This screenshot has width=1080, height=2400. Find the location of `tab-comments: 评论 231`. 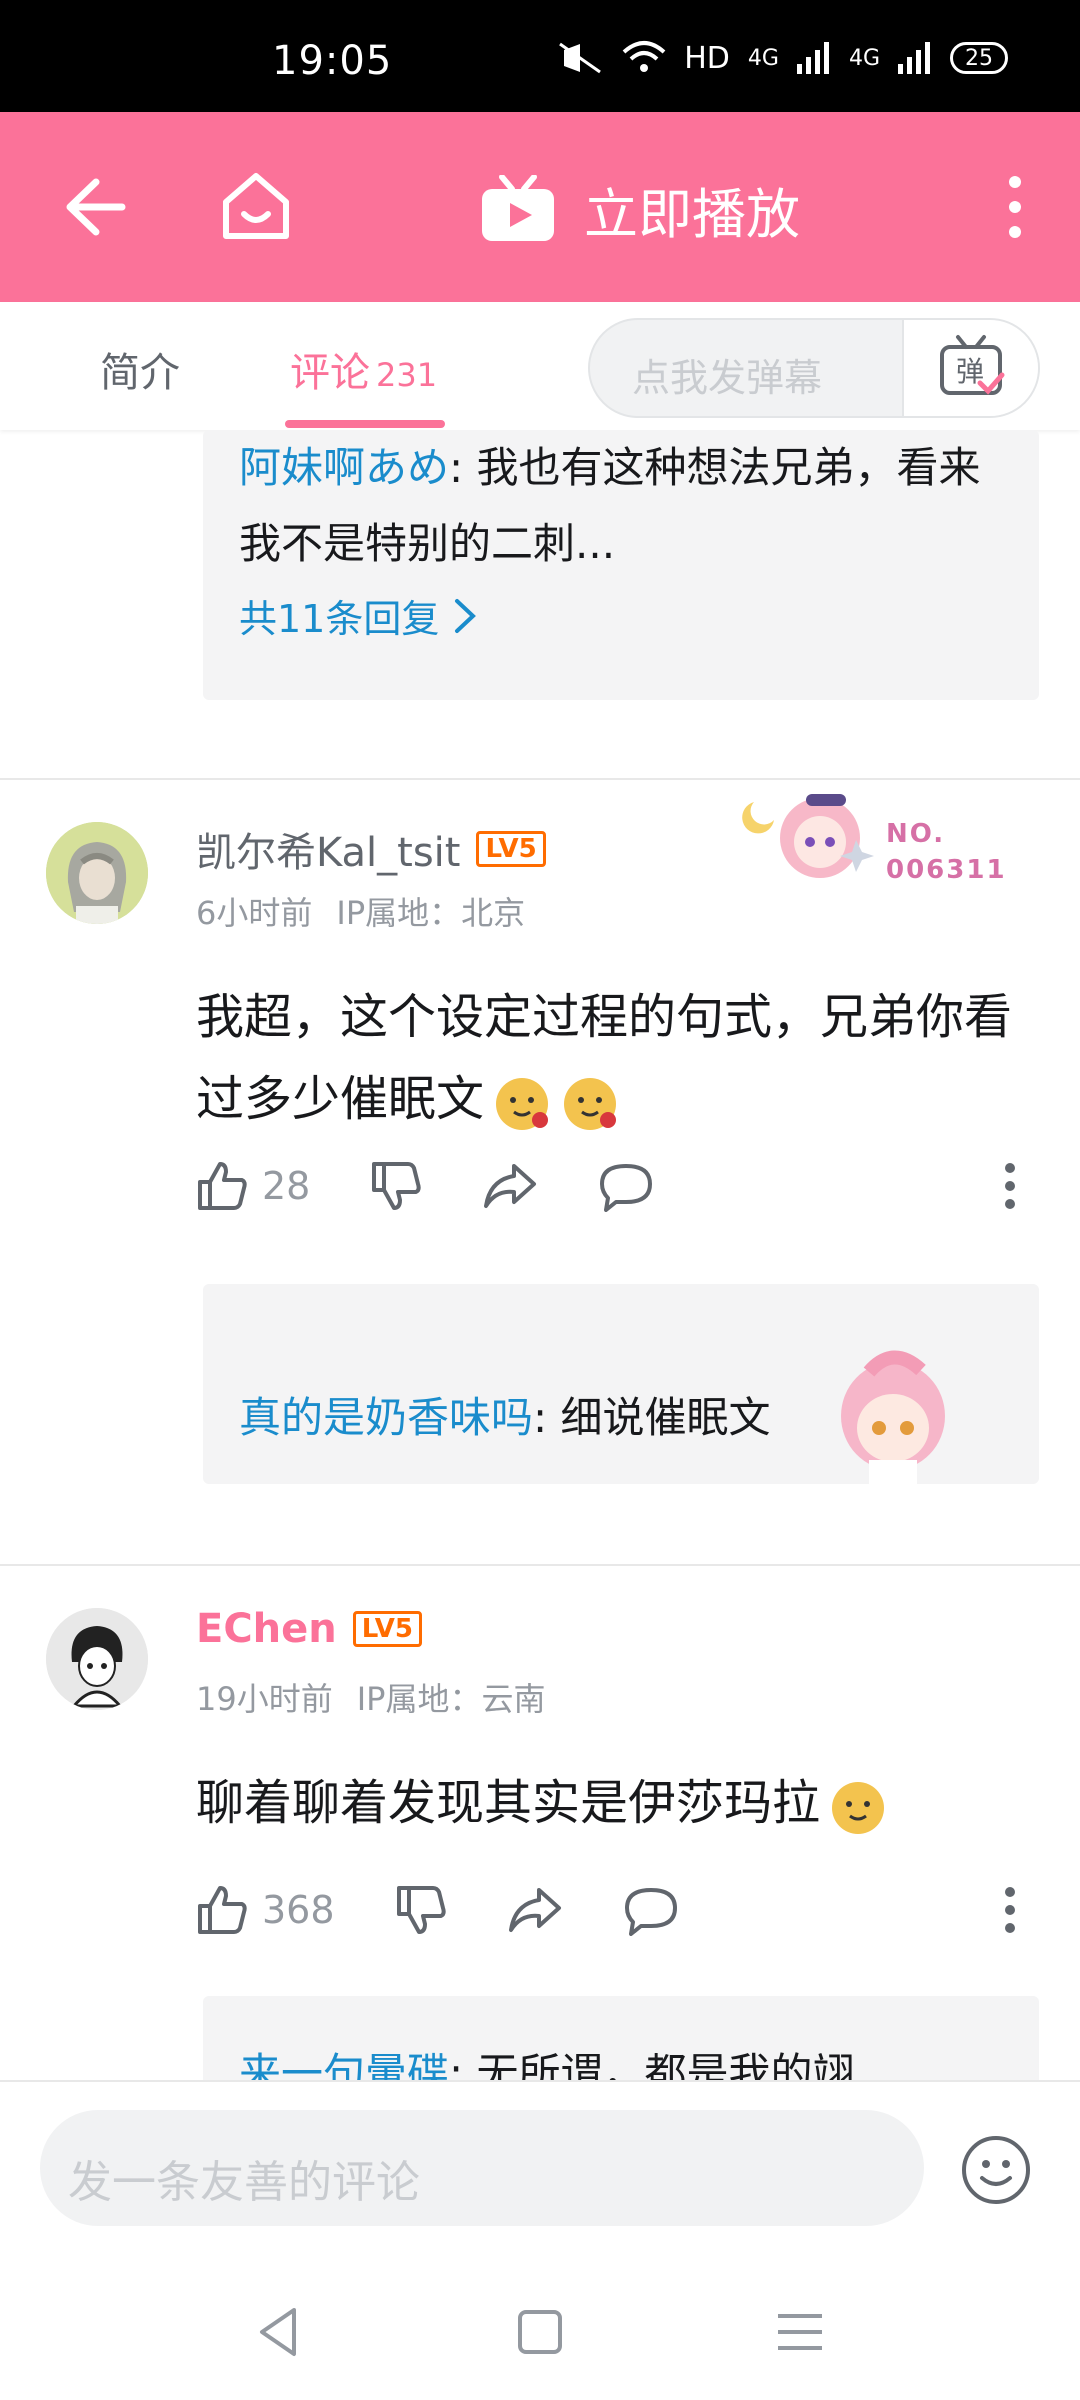

tab-comments: 评论 231 is located at coordinates (363, 369).